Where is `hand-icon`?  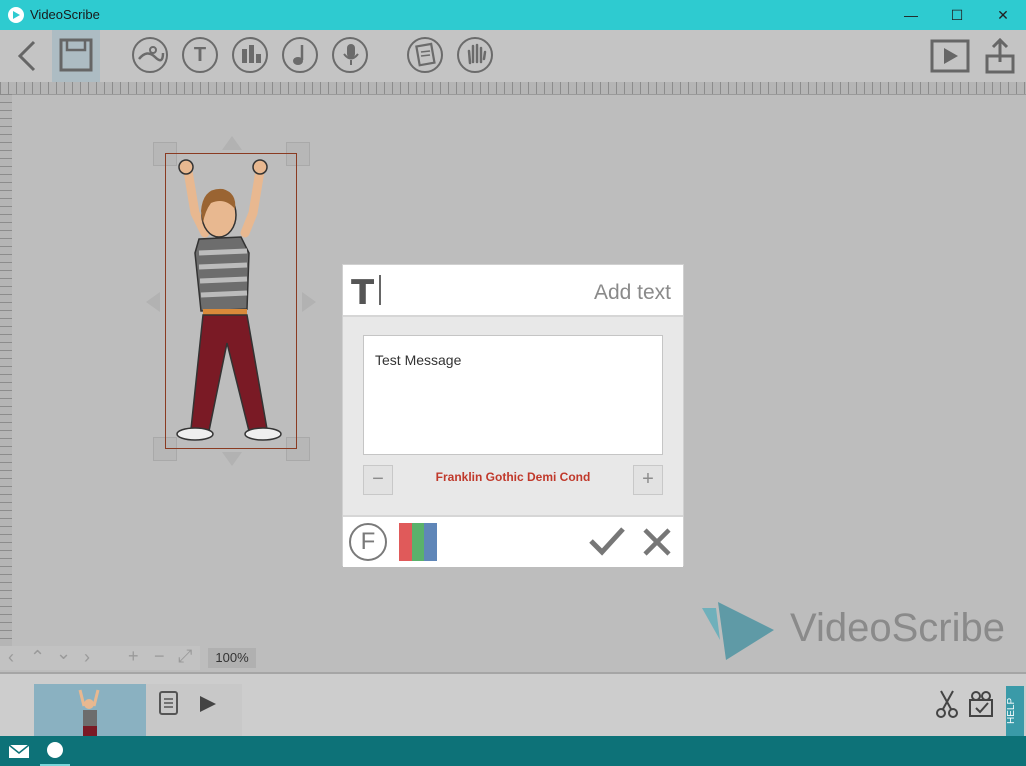 hand-icon is located at coordinates (475, 55).